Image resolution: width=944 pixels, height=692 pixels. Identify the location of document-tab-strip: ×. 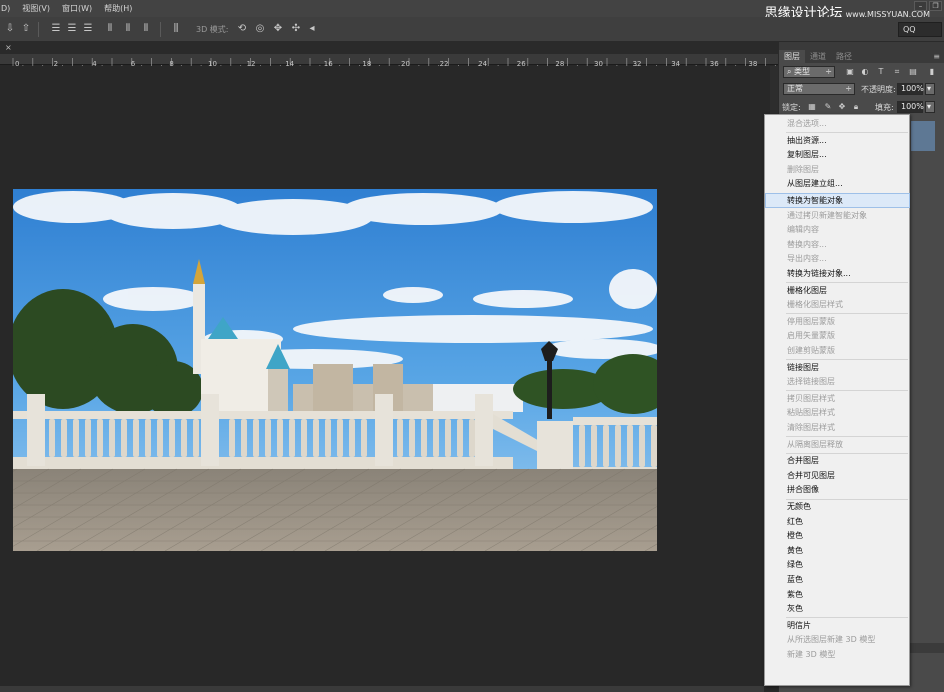
(389, 48).